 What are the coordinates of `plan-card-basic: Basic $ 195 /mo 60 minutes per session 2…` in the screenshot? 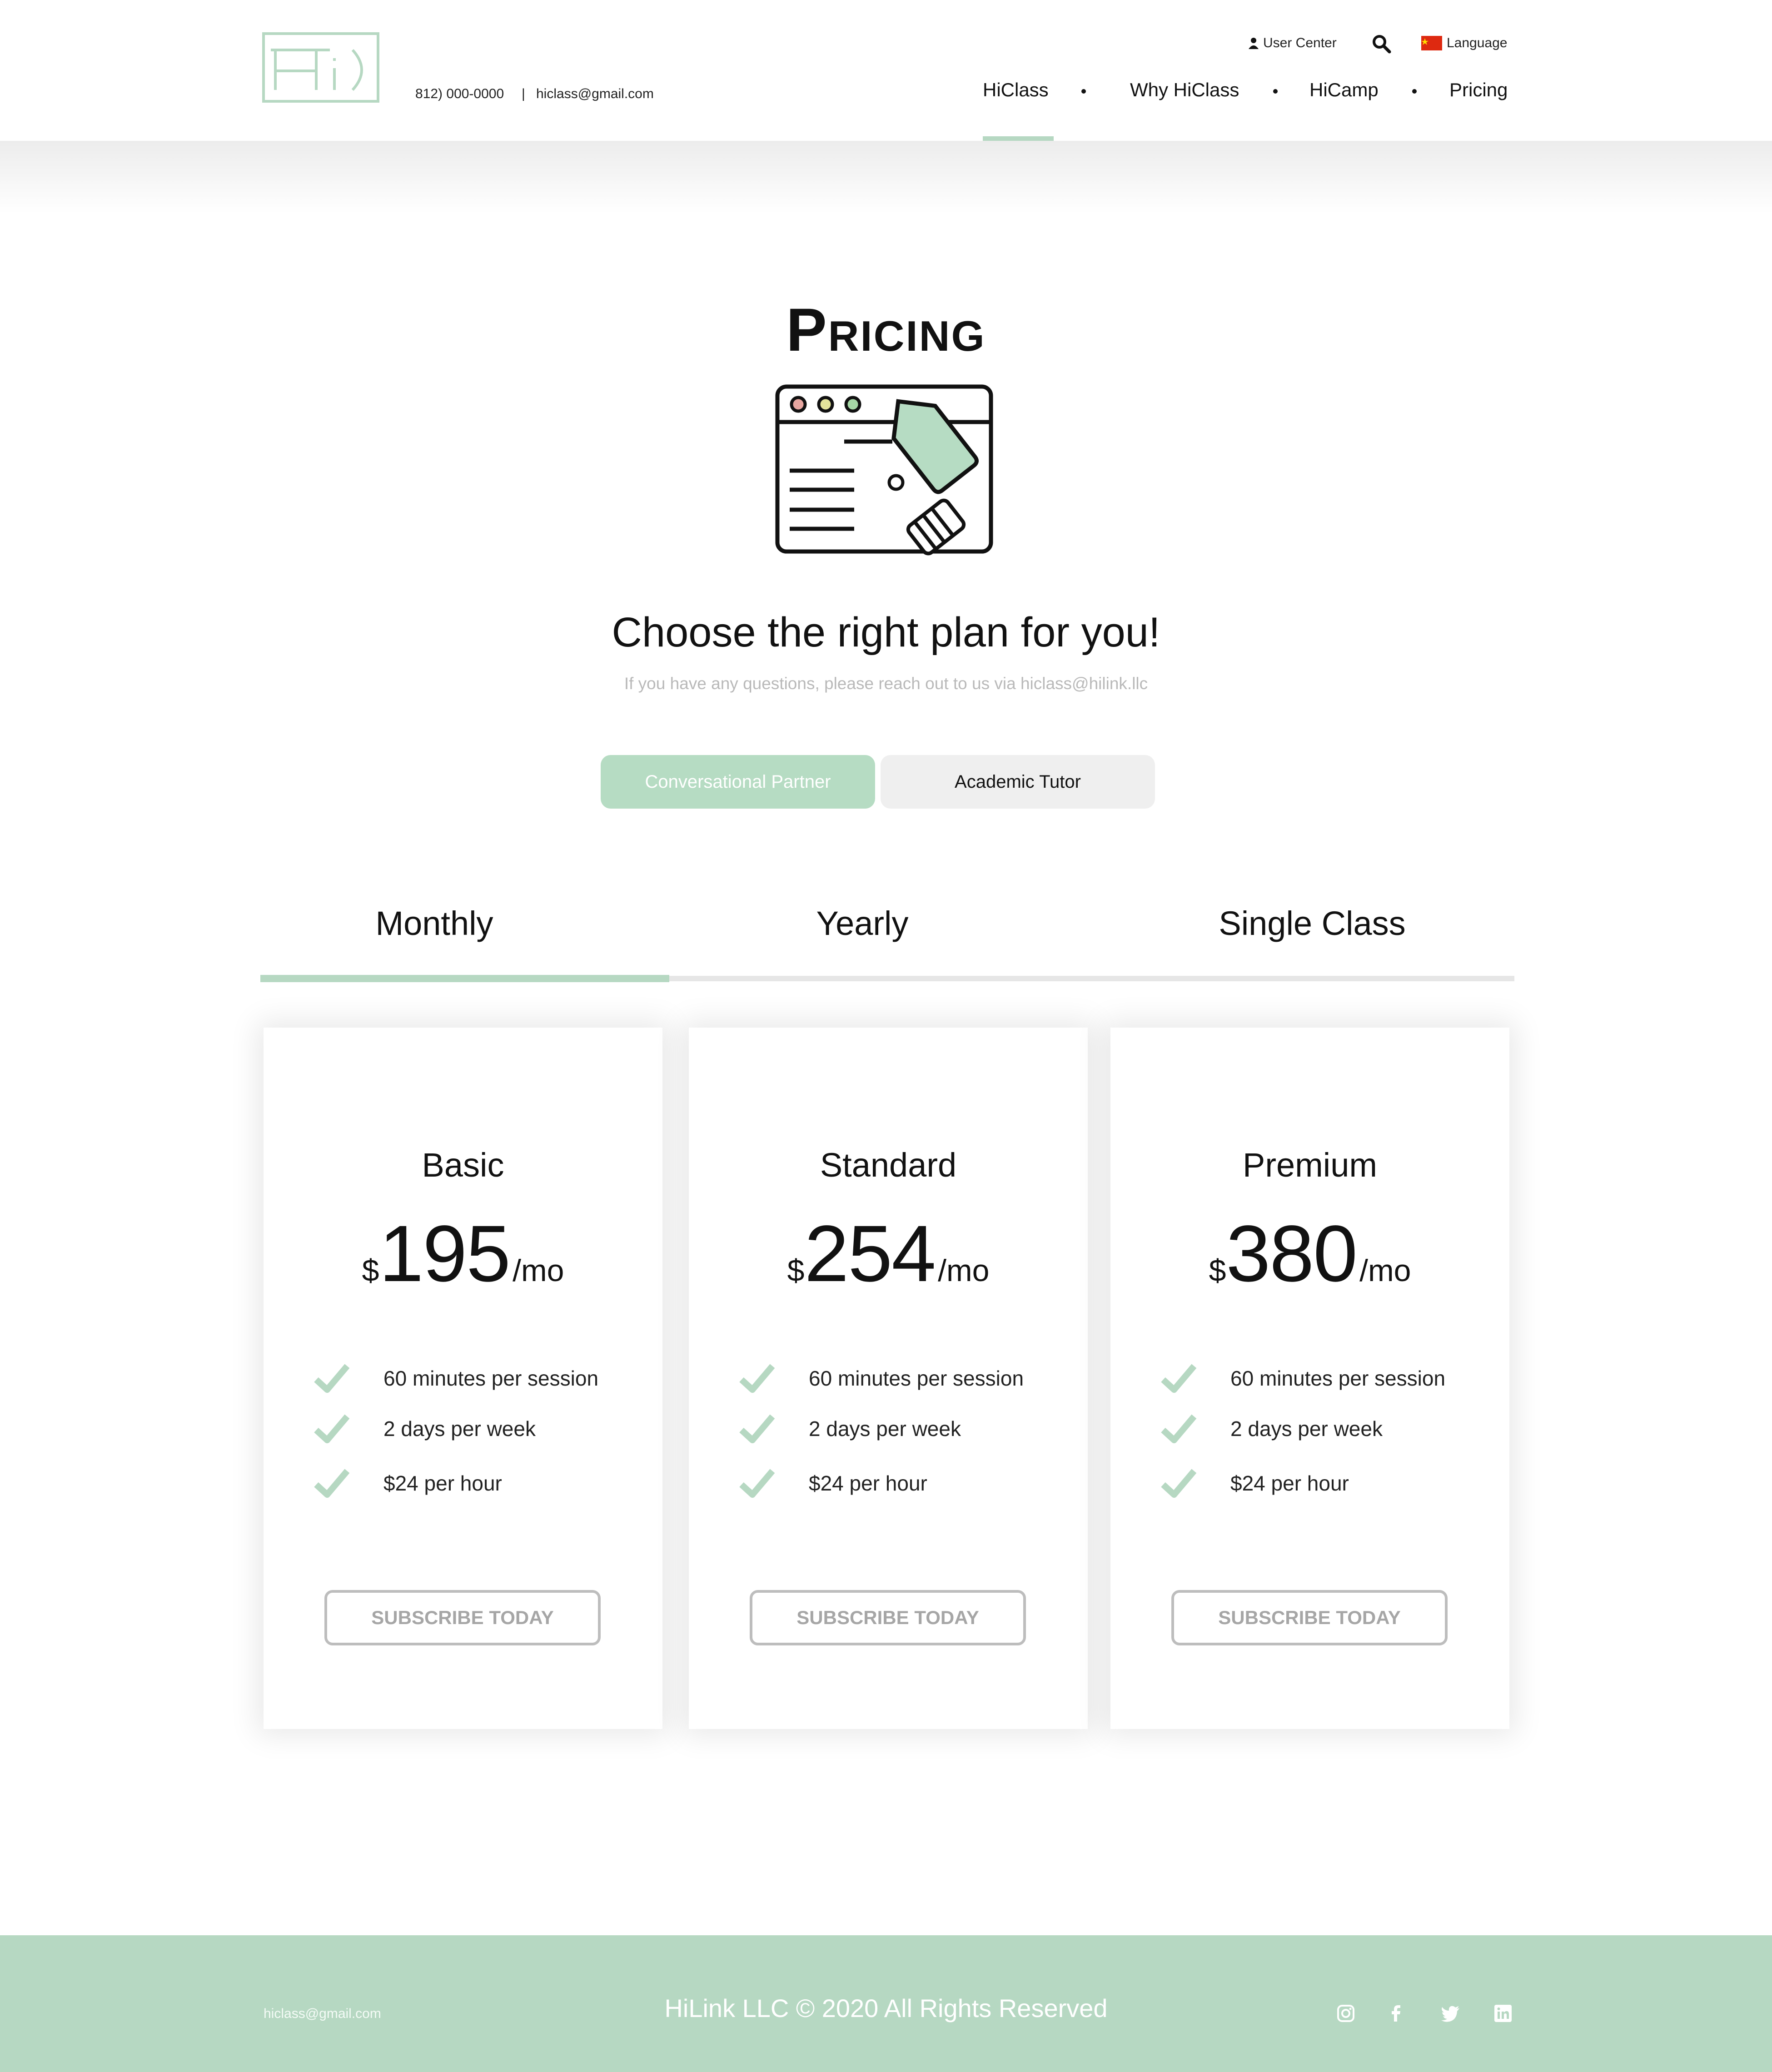 It's located at (463, 1378).